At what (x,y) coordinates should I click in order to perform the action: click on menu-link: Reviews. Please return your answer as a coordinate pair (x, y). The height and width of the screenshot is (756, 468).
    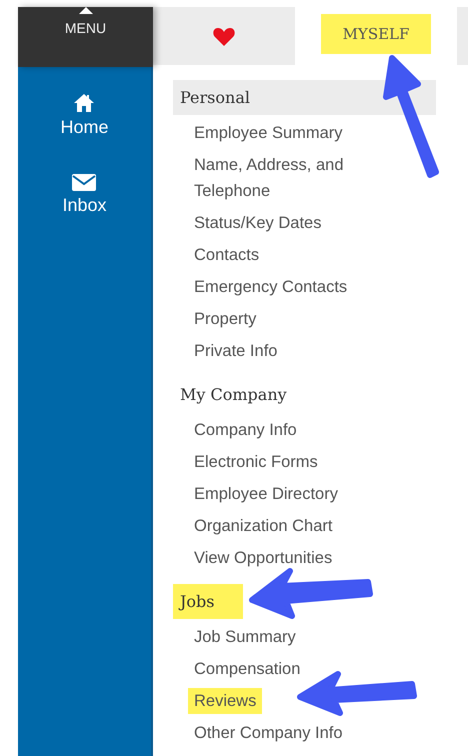
    Looking at the image, I should click on (225, 701).